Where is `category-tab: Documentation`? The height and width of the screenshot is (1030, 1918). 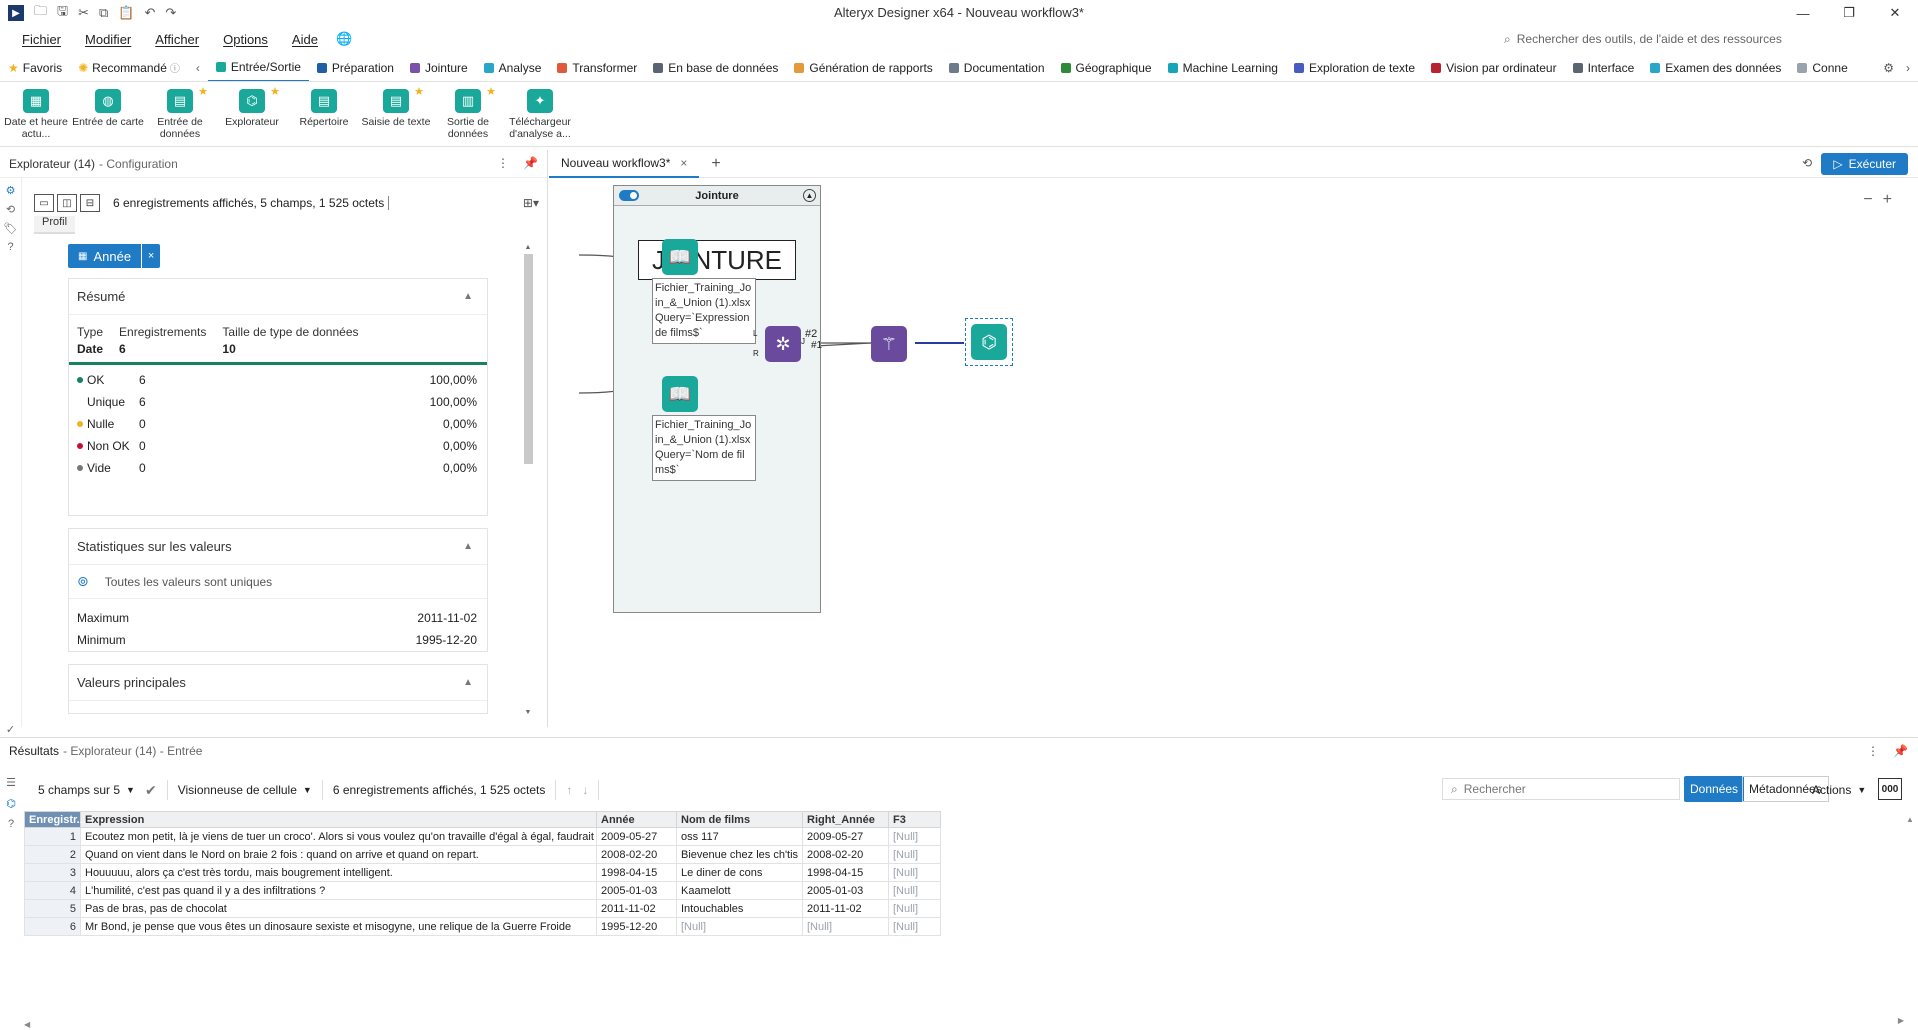
category-tab: Documentation is located at coordinates (997, 67).